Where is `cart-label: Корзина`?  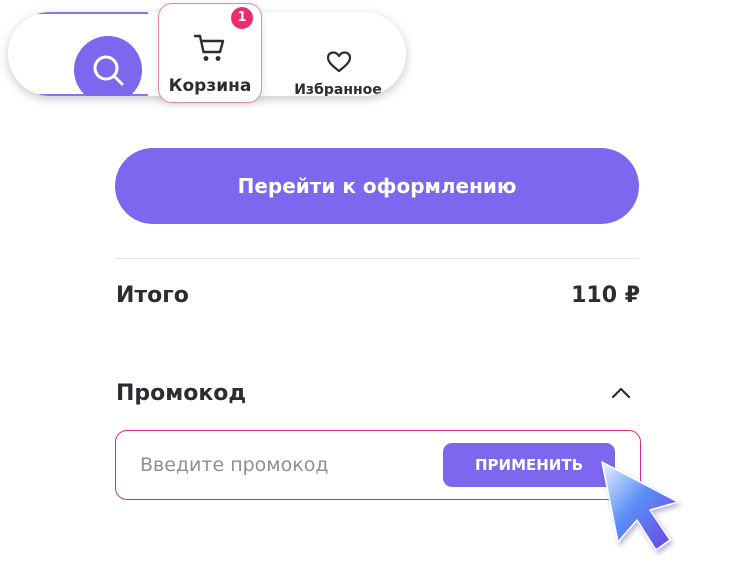 cart-label: Корзина is located at coordinates (210, 86).